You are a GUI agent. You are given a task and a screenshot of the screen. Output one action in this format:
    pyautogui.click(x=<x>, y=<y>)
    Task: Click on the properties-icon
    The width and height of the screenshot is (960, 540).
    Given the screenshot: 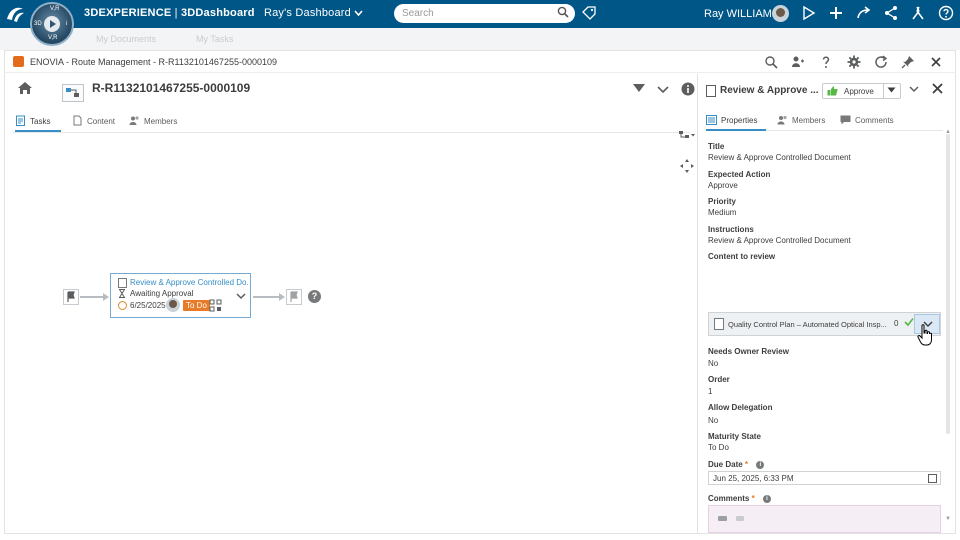 What is the action you would take?
    pyautogui.click(x=711, y=120)
    